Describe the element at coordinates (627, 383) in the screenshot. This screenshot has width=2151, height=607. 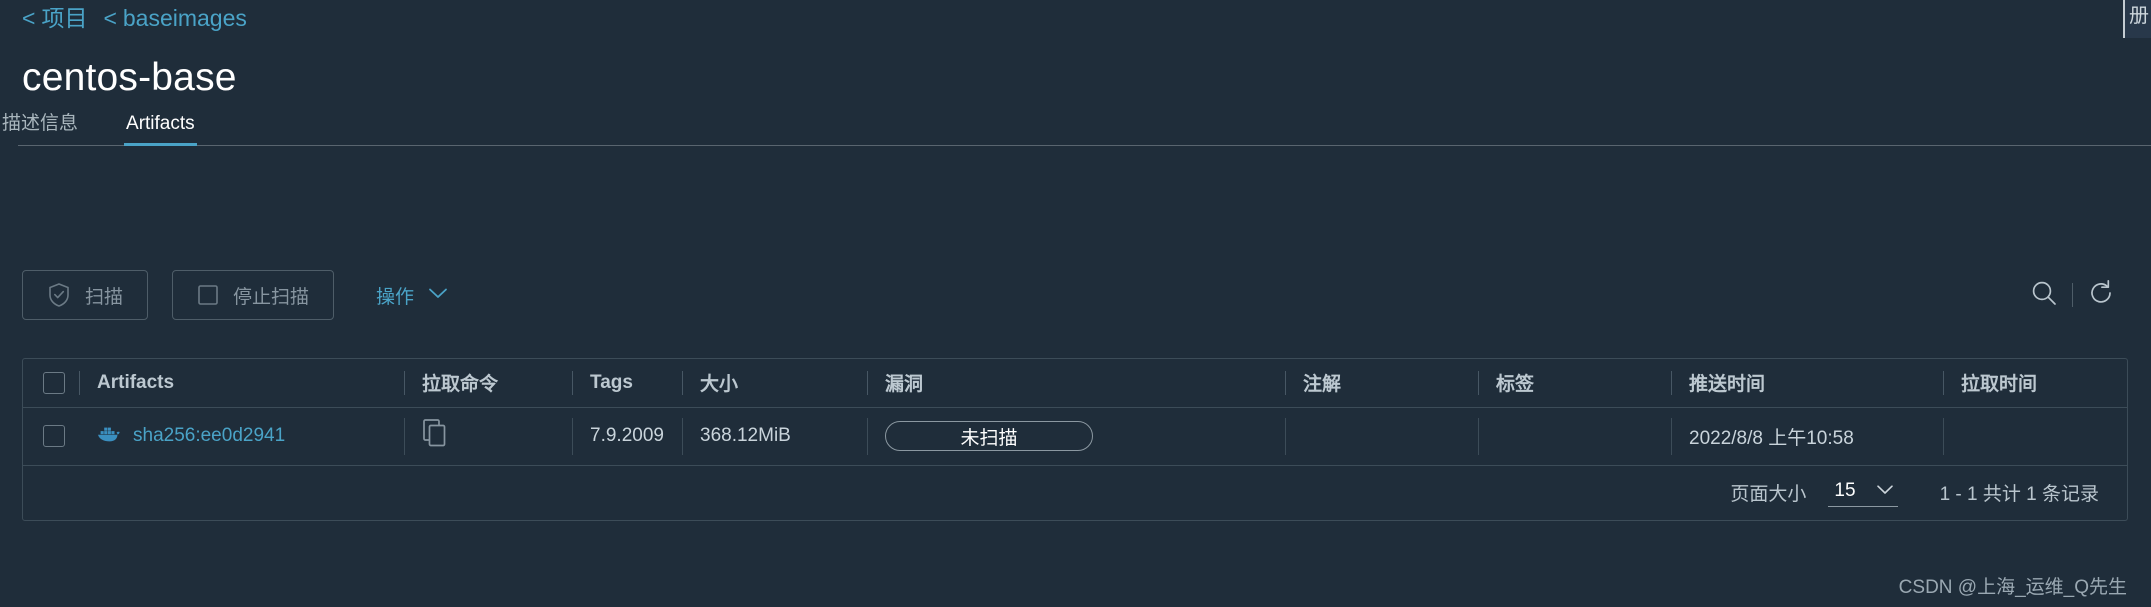
I see `column-header-tags: Tags` at that location.